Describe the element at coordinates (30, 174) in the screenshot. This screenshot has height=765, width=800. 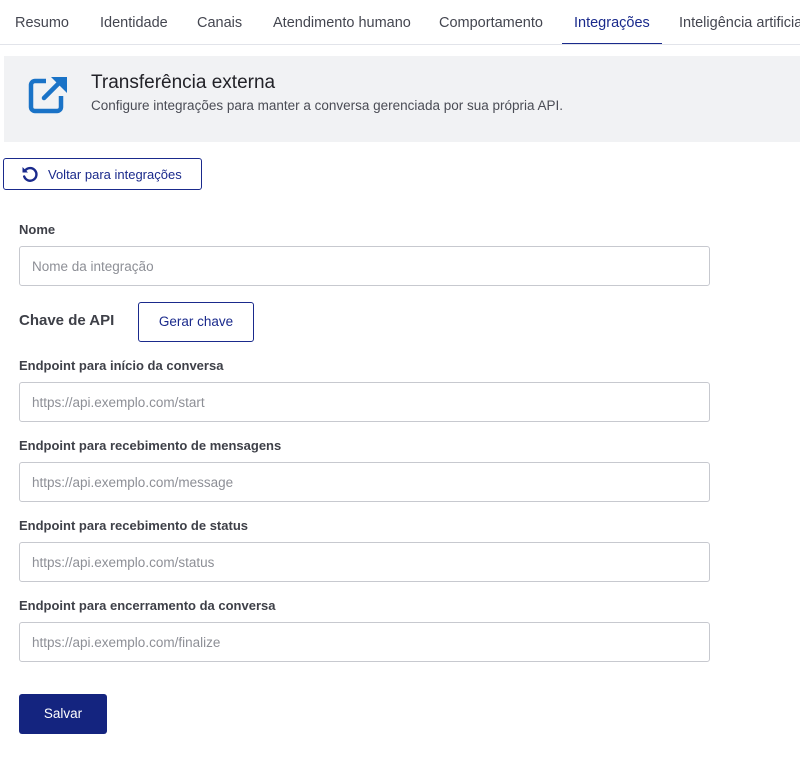
I see `undo-icon` at that location.